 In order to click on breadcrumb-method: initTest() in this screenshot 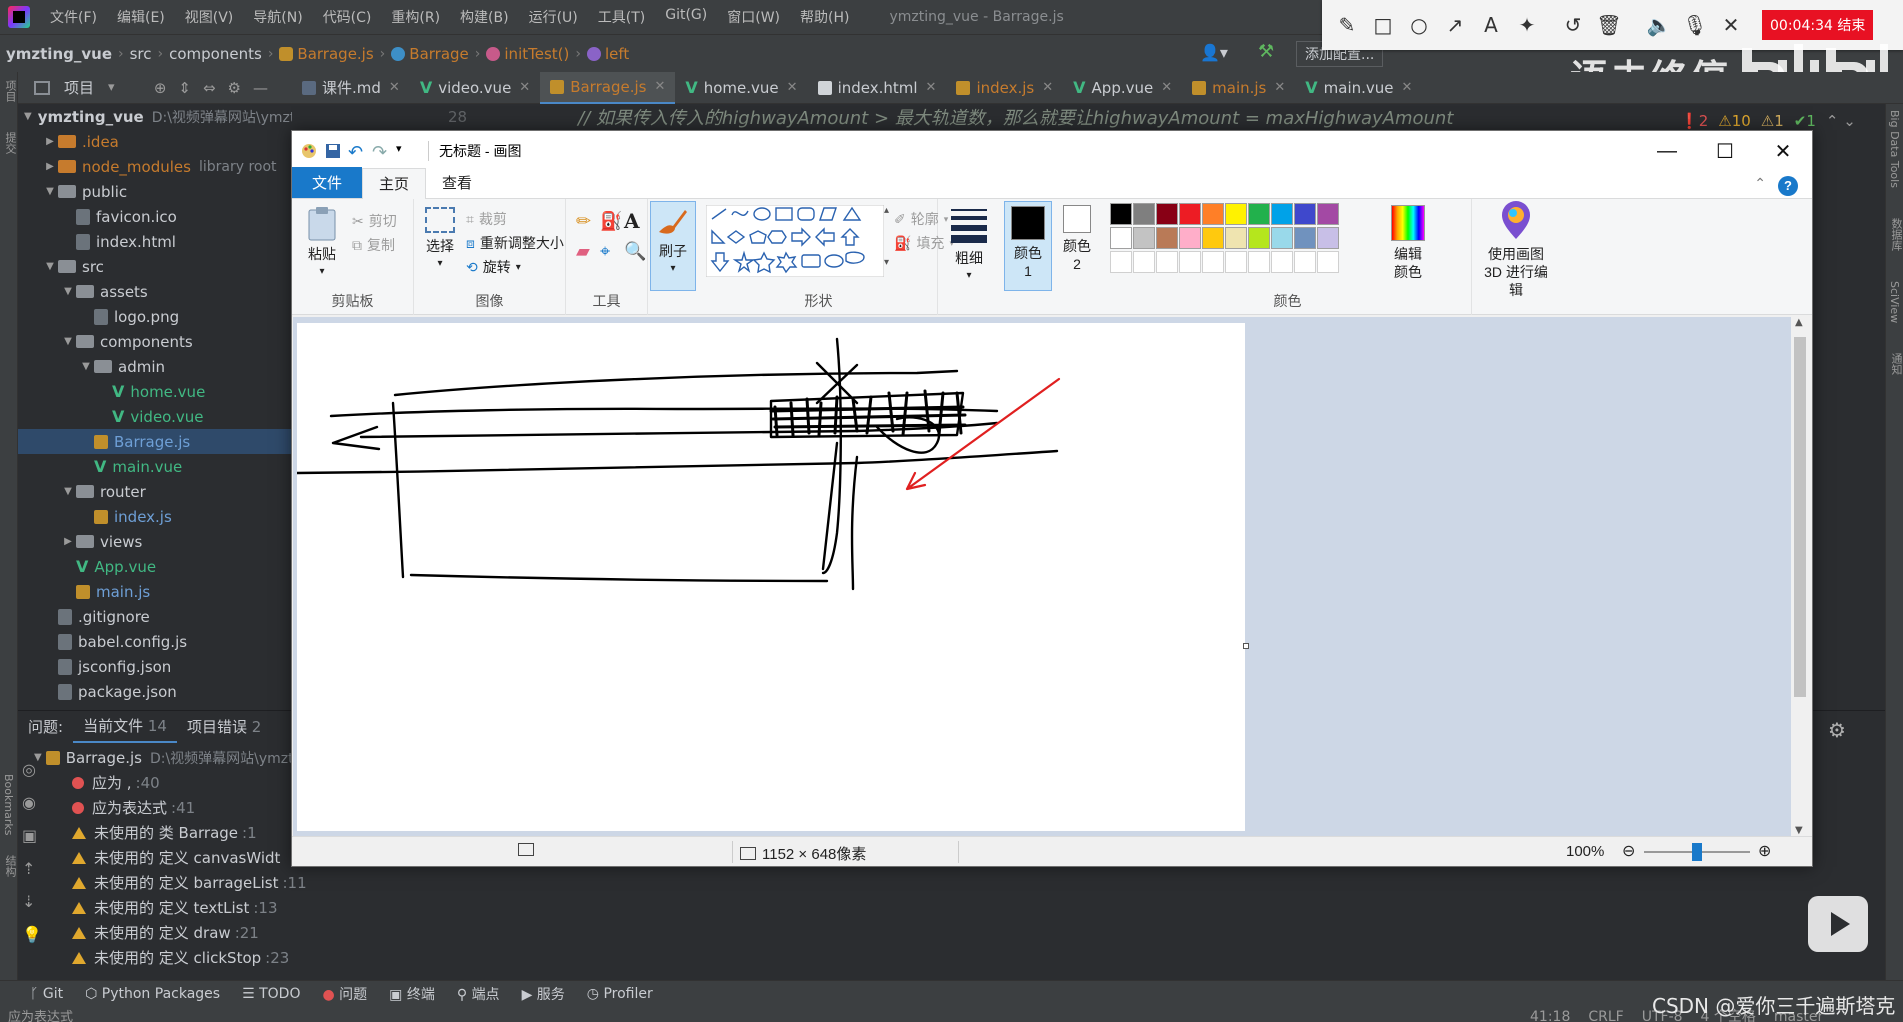, I will do `click(536, 54)`.